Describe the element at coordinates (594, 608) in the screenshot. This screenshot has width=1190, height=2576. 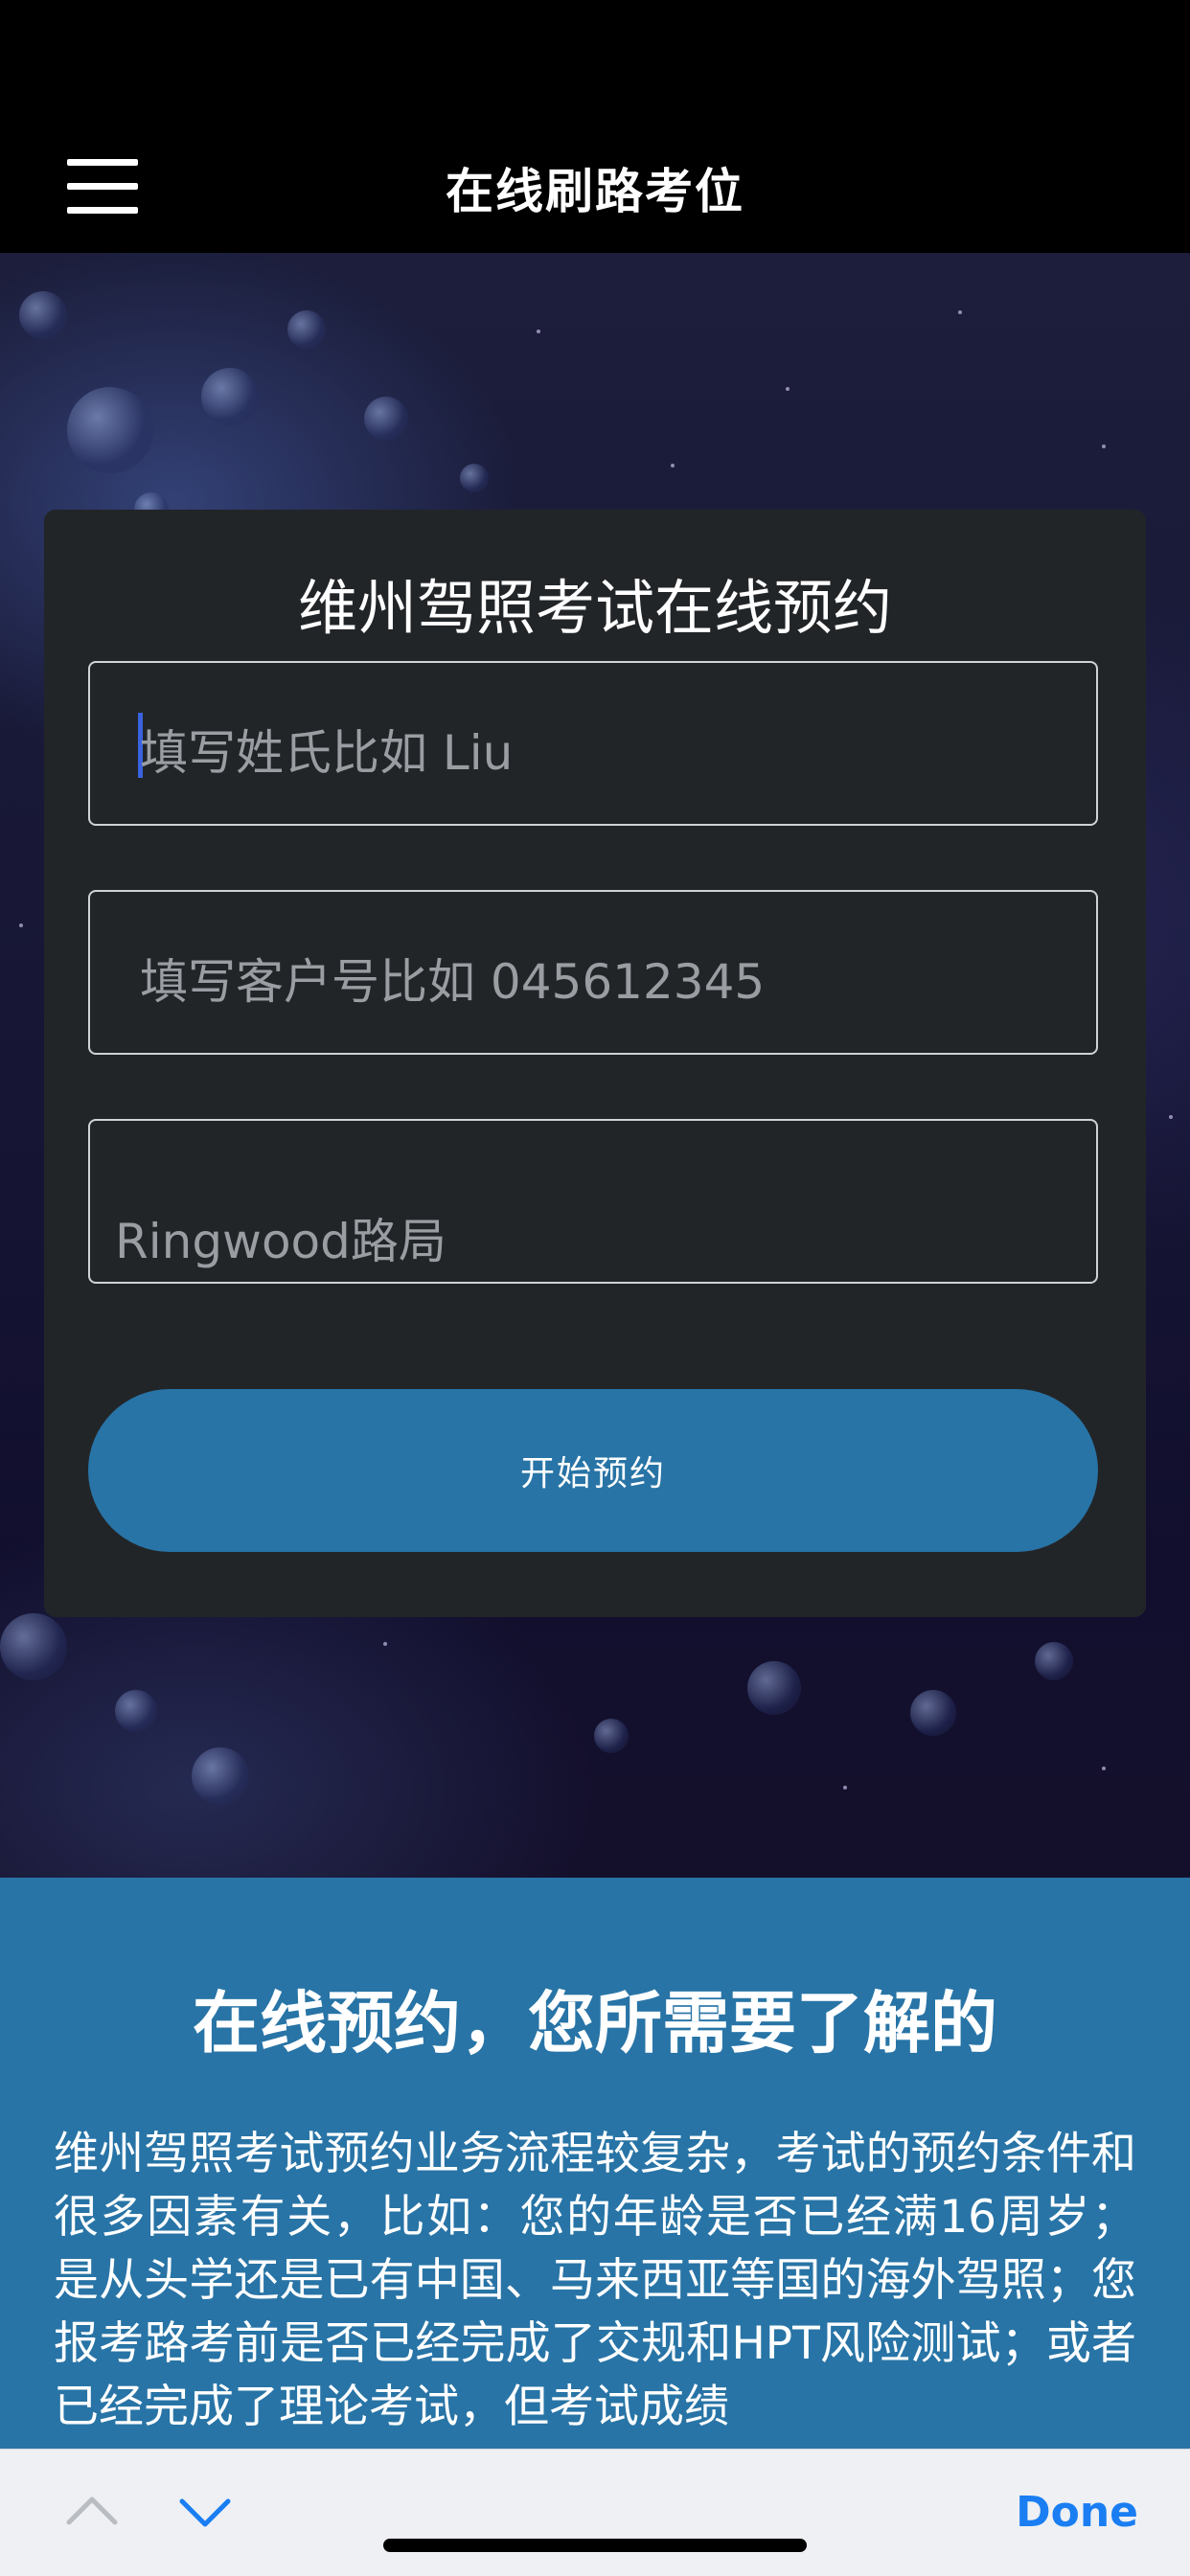
I see `form-title: 维州驾照考试在线预约` at that location.